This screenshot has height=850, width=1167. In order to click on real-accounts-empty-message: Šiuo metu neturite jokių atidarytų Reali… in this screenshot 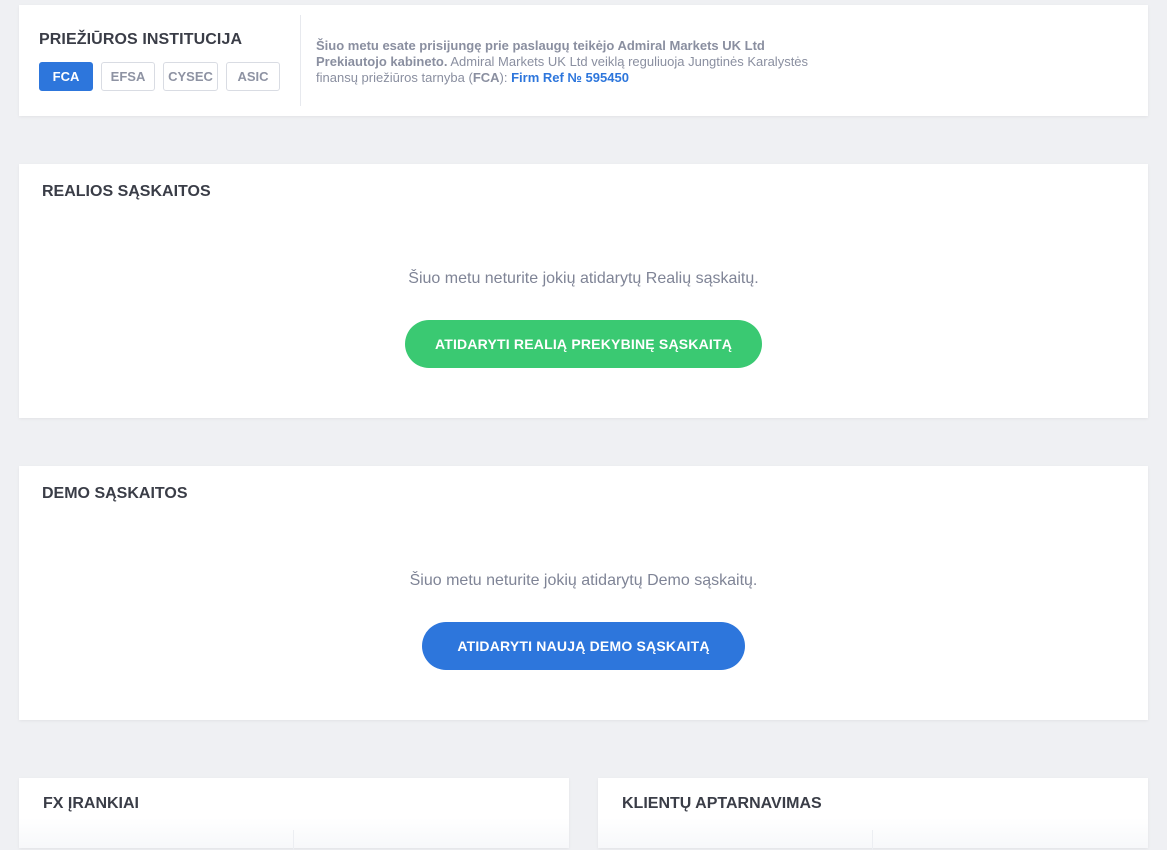, I will do `click(583, 278)`.